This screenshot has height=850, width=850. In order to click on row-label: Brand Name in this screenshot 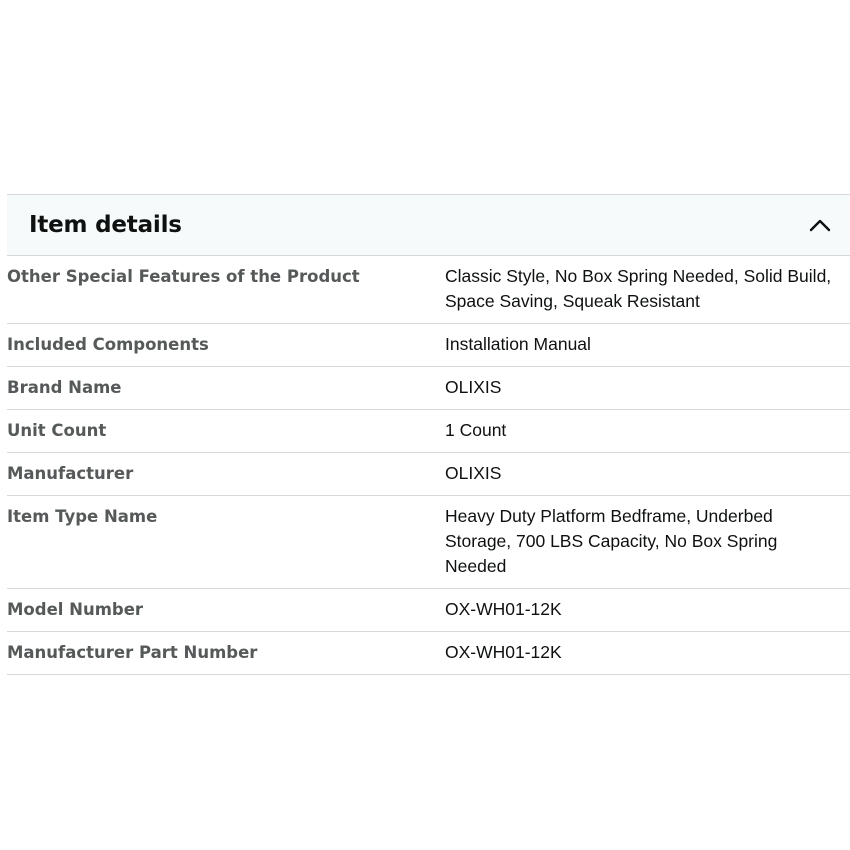, I will do `click(64, 387)`.